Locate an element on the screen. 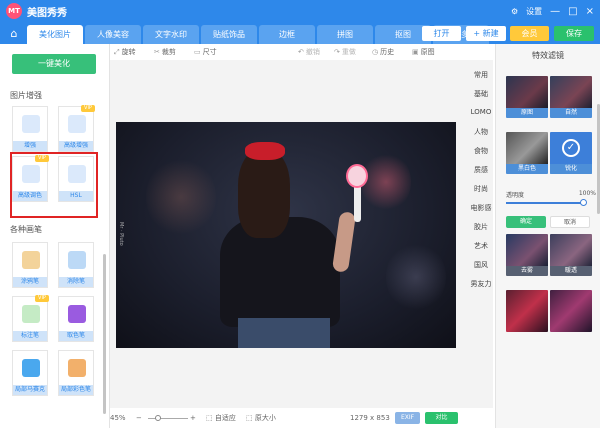 This screenshot has height=428, width=600. tool-doodle-pen: 涂鸦笔 is located at coordinates (30, 265).